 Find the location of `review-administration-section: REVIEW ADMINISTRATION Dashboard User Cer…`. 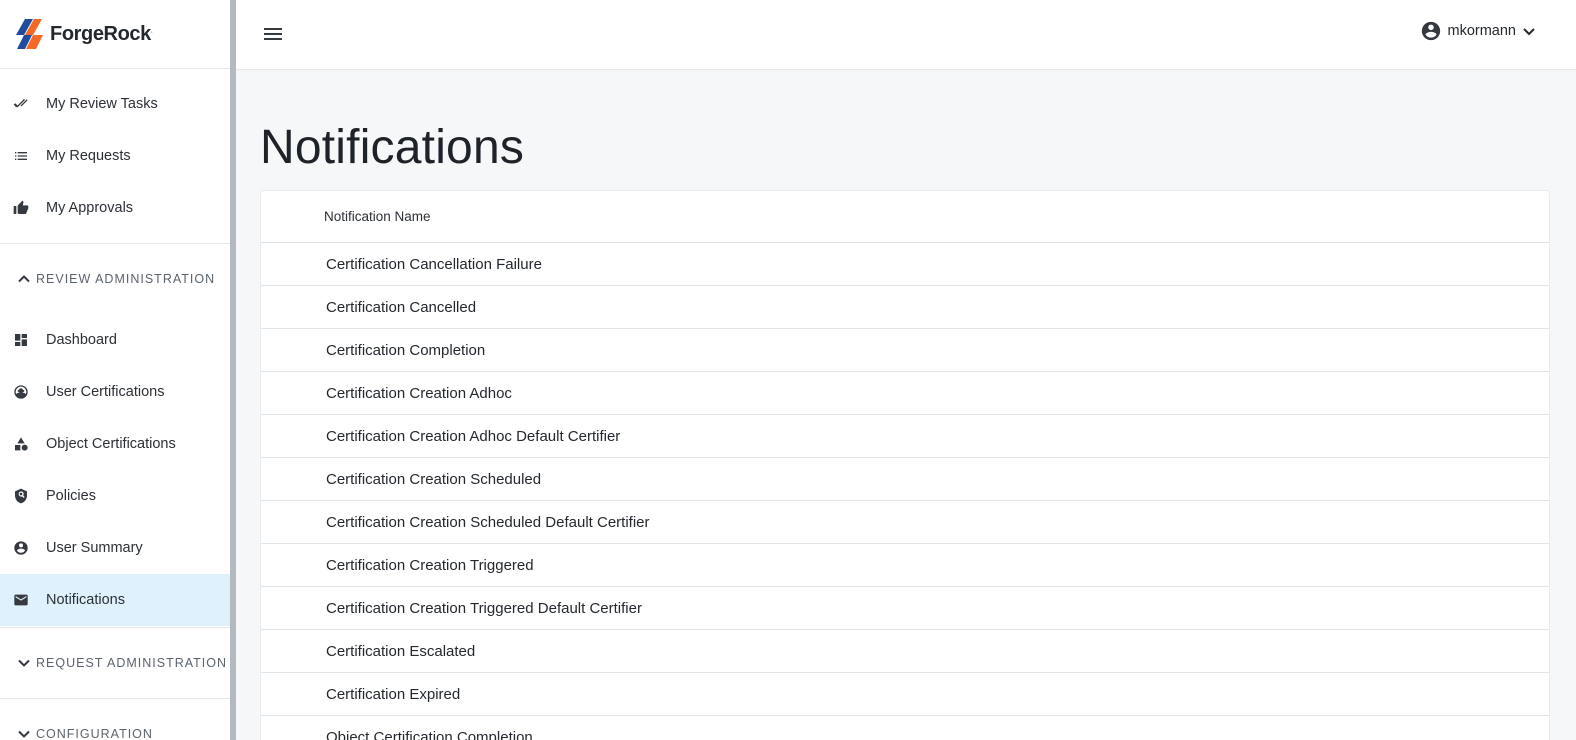

review-administration-section: REVIEW ADMINISTRATION Dashboard User Cer… is located at coordinates (115, 436).